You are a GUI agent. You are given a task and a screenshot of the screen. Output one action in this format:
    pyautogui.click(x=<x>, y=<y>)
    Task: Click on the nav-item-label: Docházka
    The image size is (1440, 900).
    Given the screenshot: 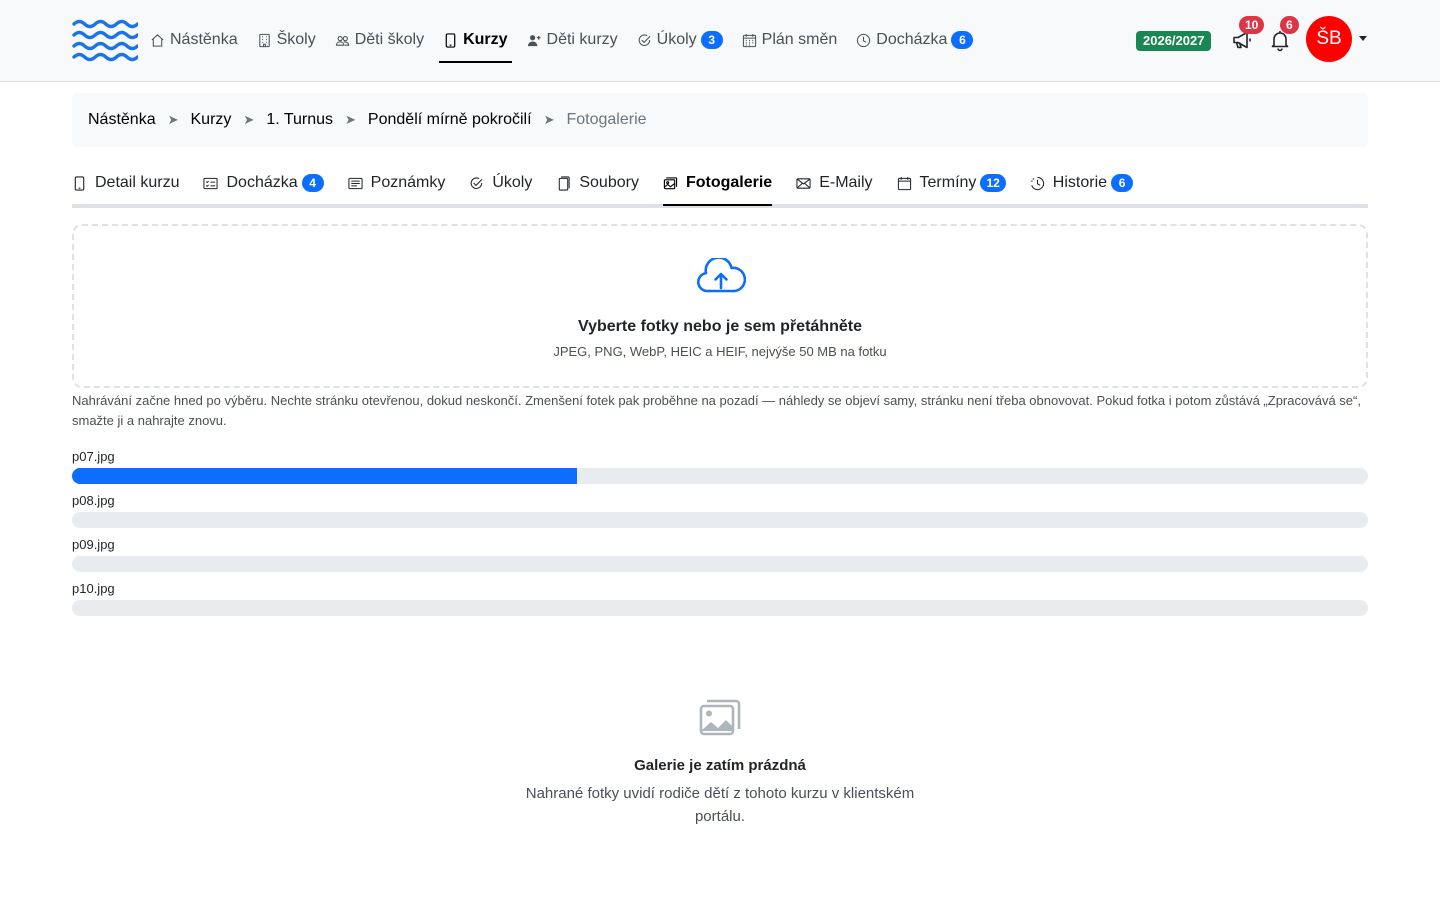 What is the action you would take?
    pyautogui.click(x=912, y=39)
    